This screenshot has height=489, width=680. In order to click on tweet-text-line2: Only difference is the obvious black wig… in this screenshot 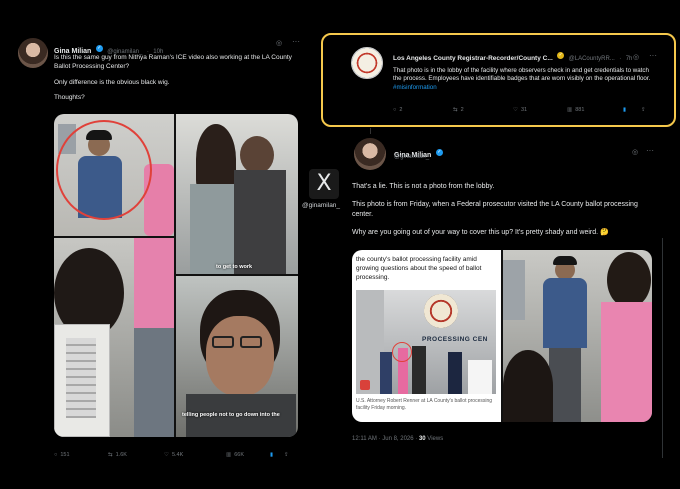, I will do `click(112, 82)`.